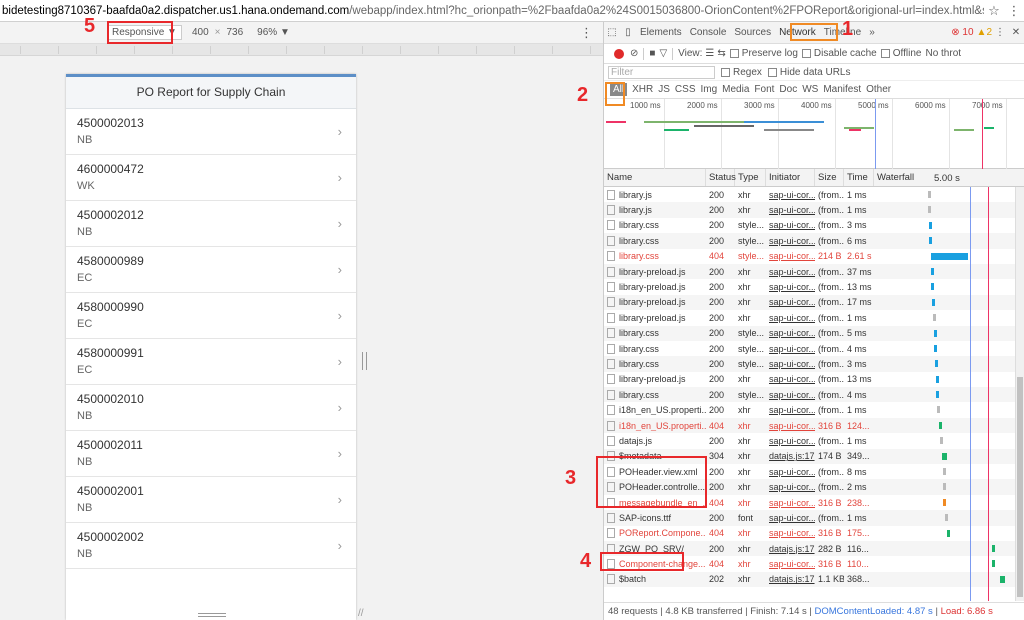  I want to click on height-input: 736, so click(234, 32).